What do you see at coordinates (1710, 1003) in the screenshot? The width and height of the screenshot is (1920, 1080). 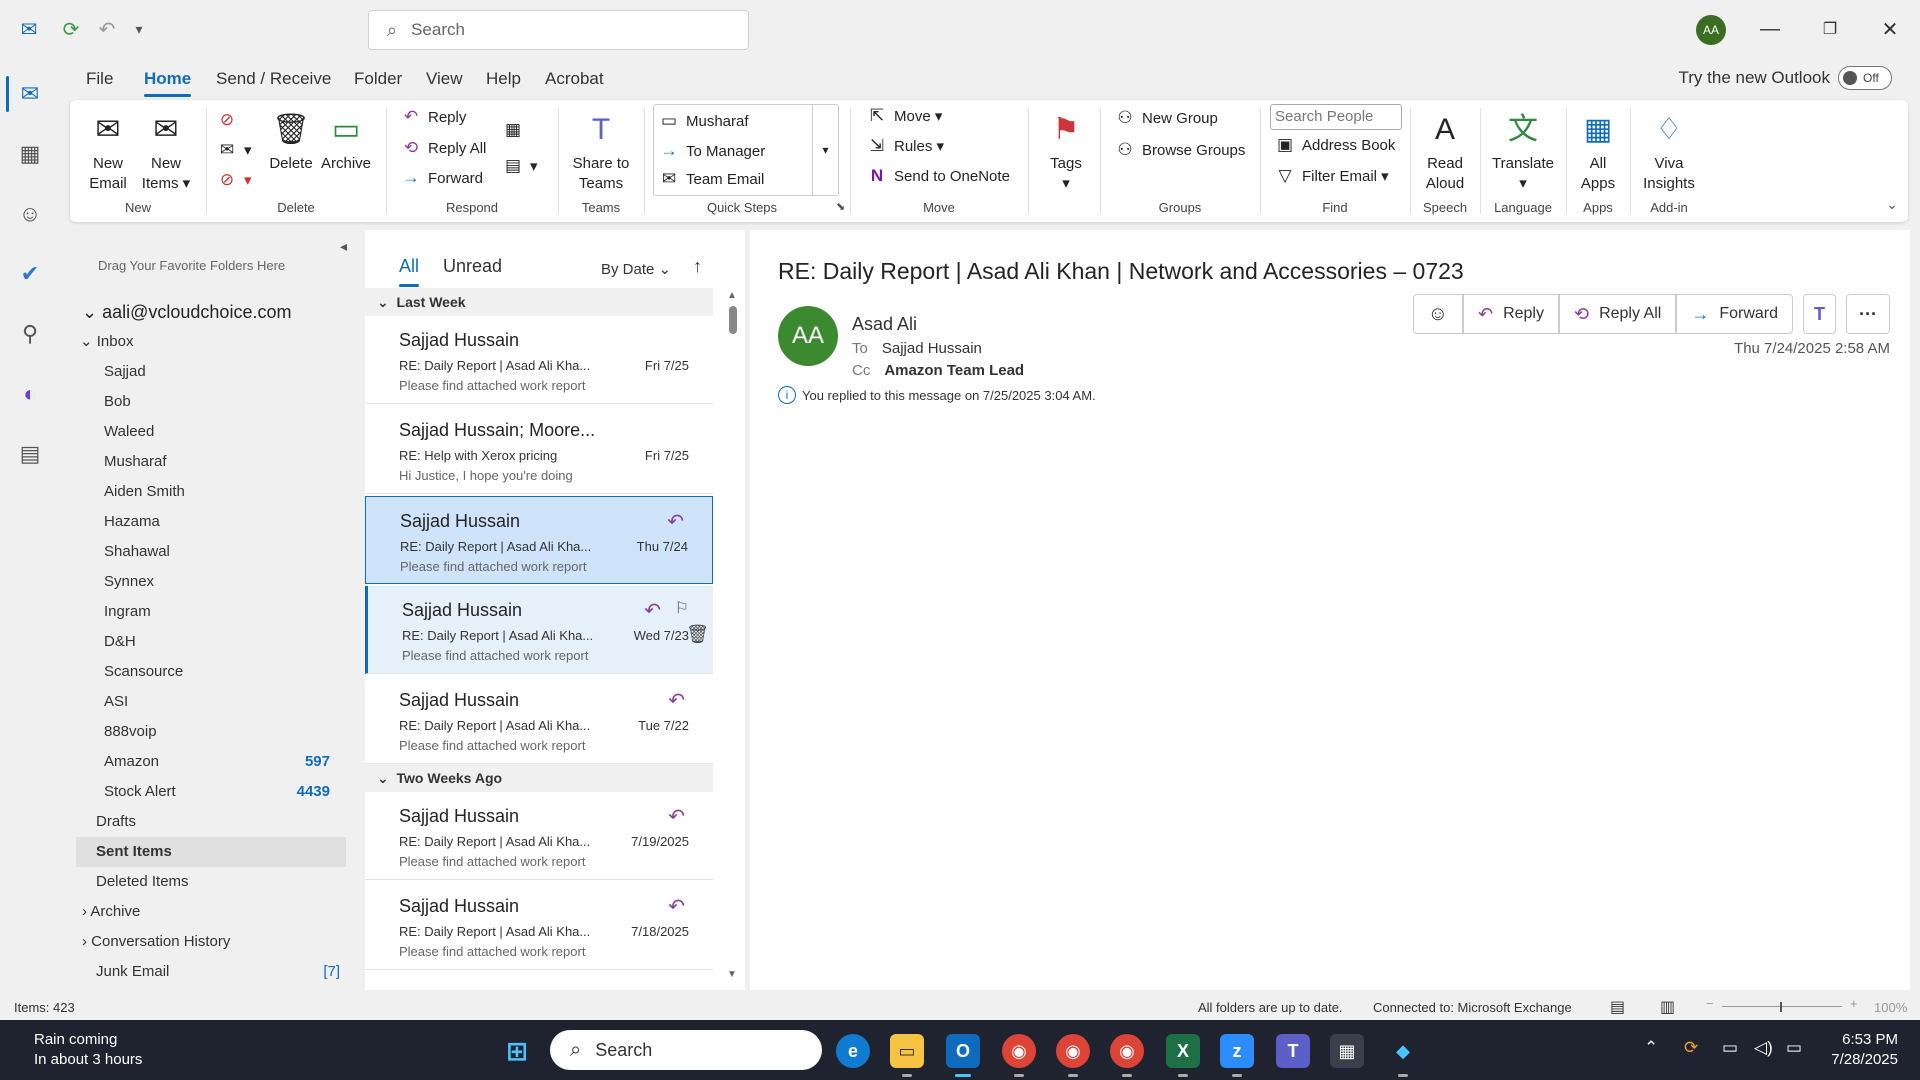 I see `zoom-out-icon: −` at bounding box center [1710, 1003].